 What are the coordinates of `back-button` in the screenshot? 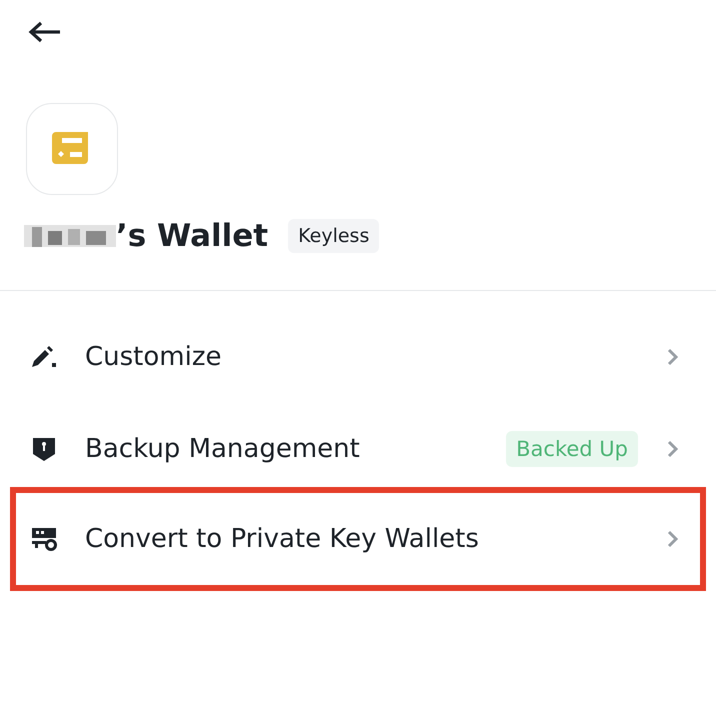 It's located at (45, 32).